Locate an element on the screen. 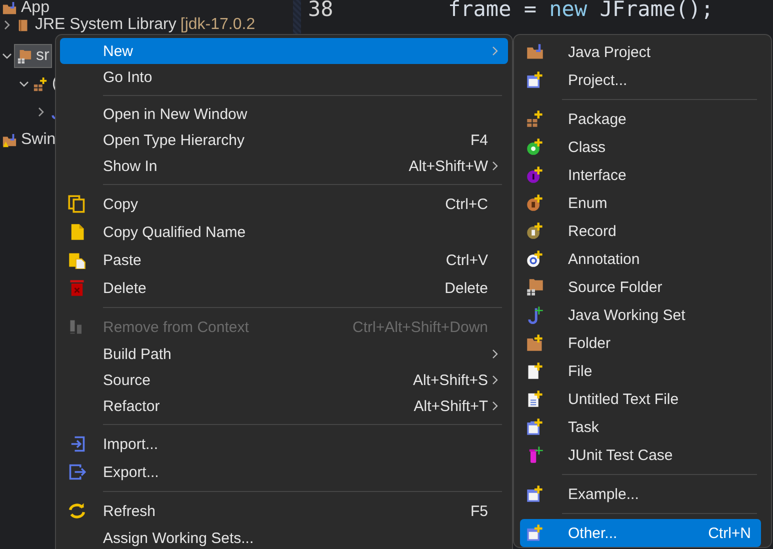  menu-item: Source Folder is located at coordinates (640, 287).